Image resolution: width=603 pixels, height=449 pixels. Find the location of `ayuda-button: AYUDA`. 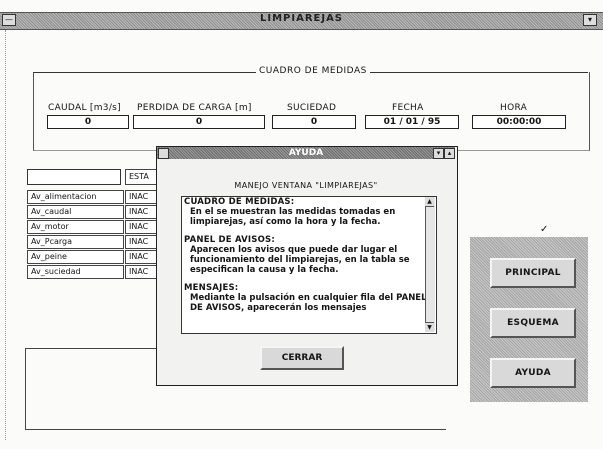

ayuda-button: AYUDA is located at coordinates (533, 373).